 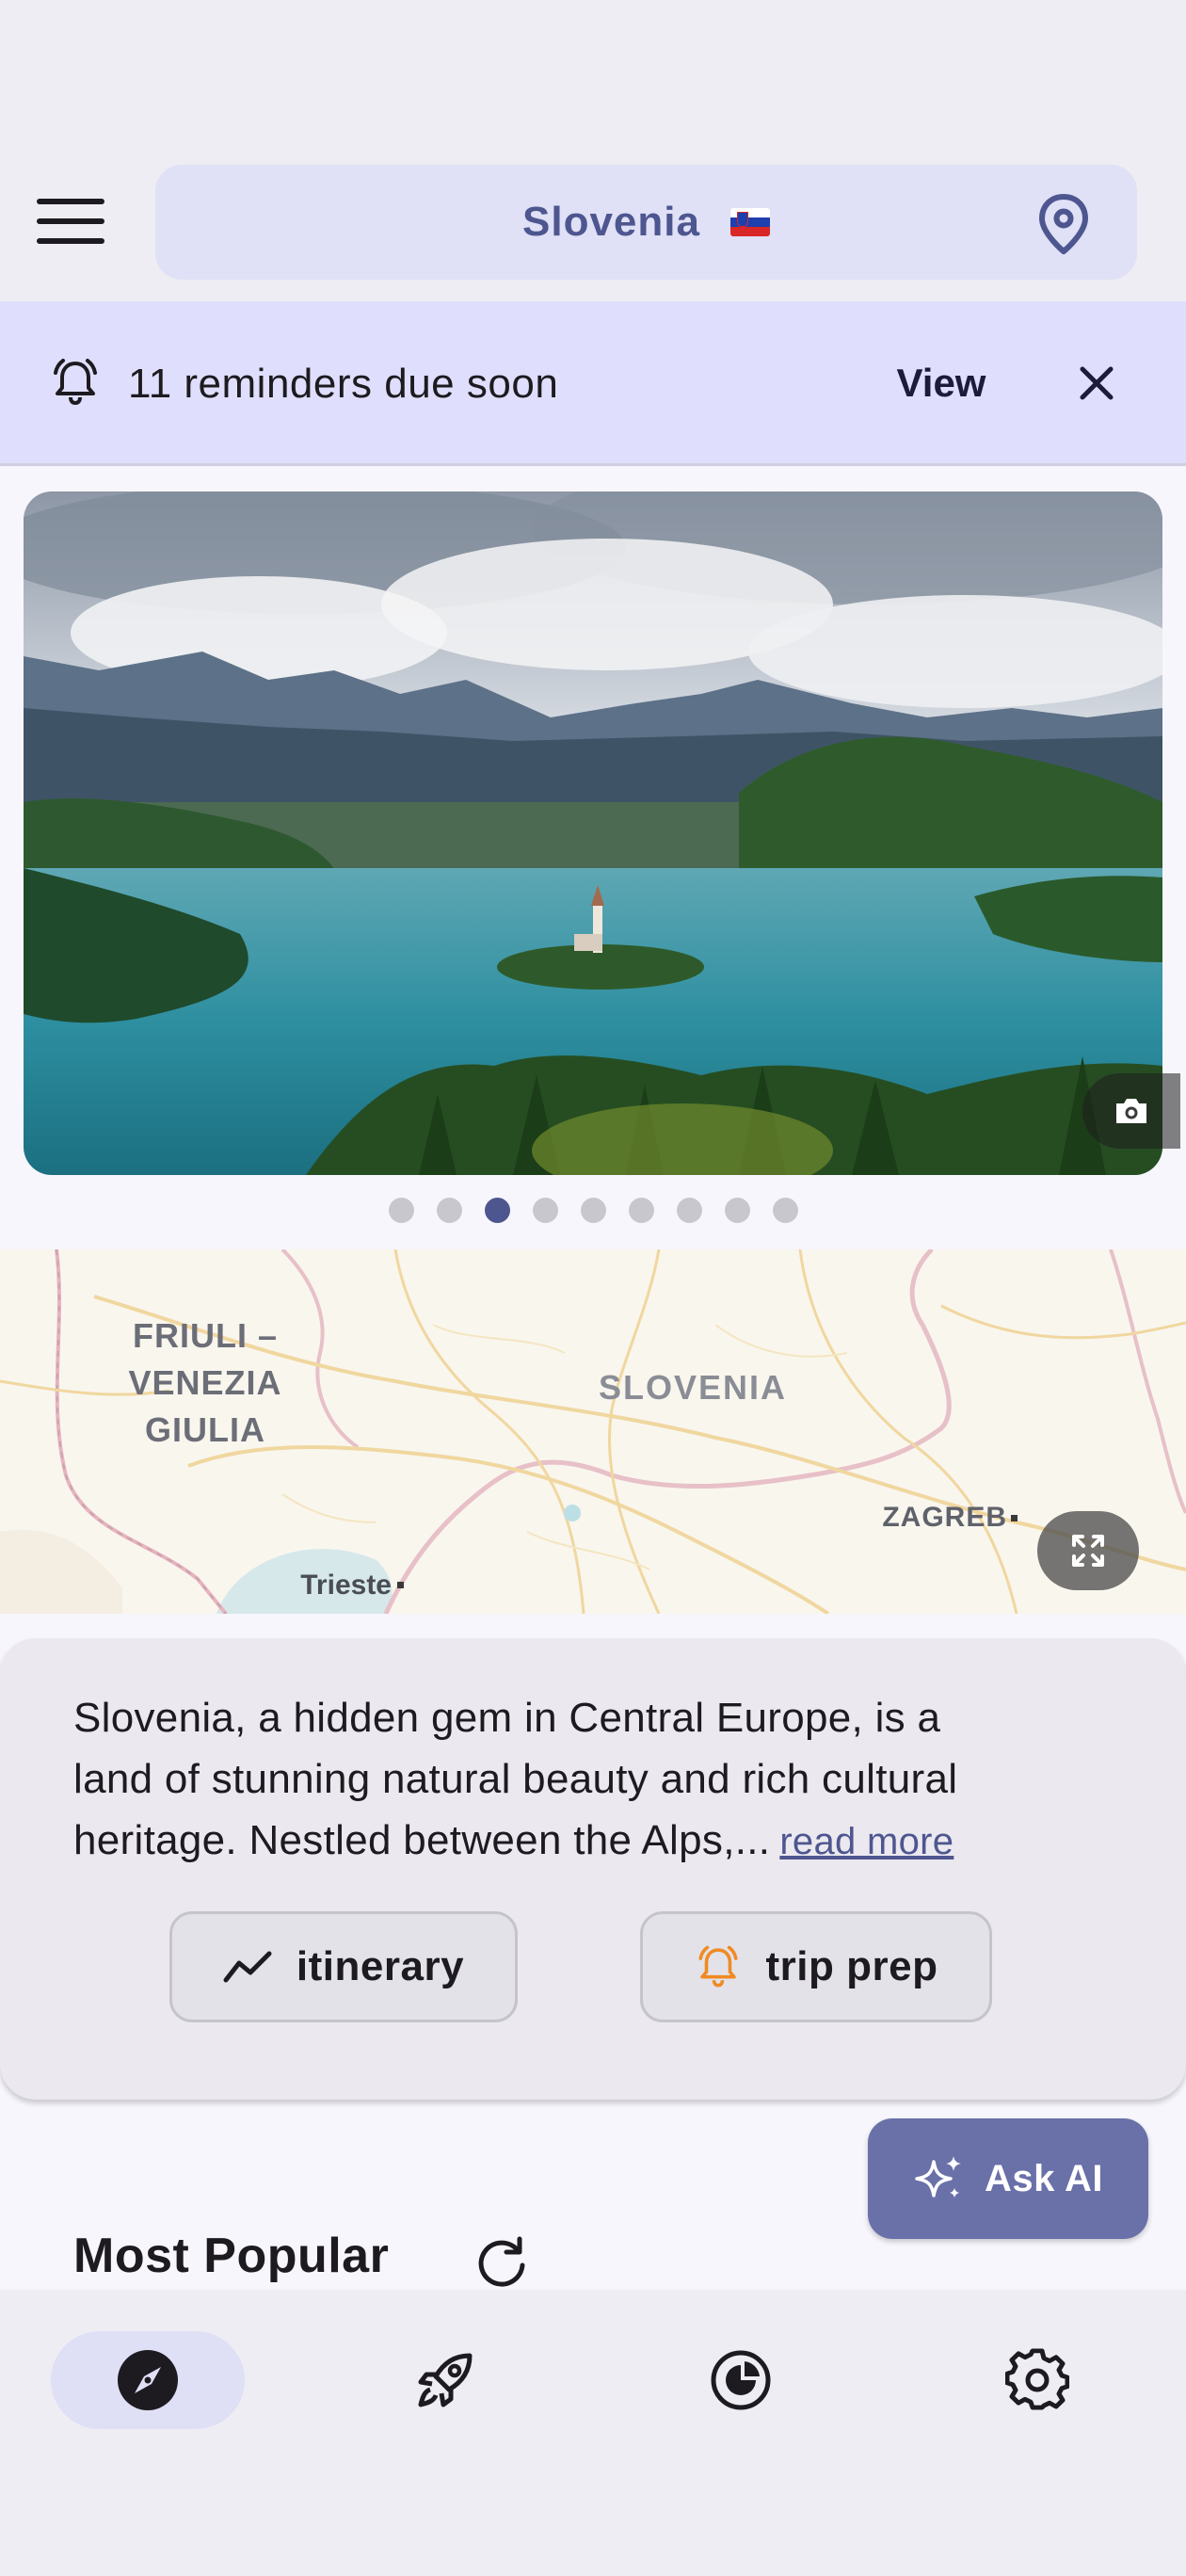 I want to click on refresh-icon, so click(x=502, y=2261).